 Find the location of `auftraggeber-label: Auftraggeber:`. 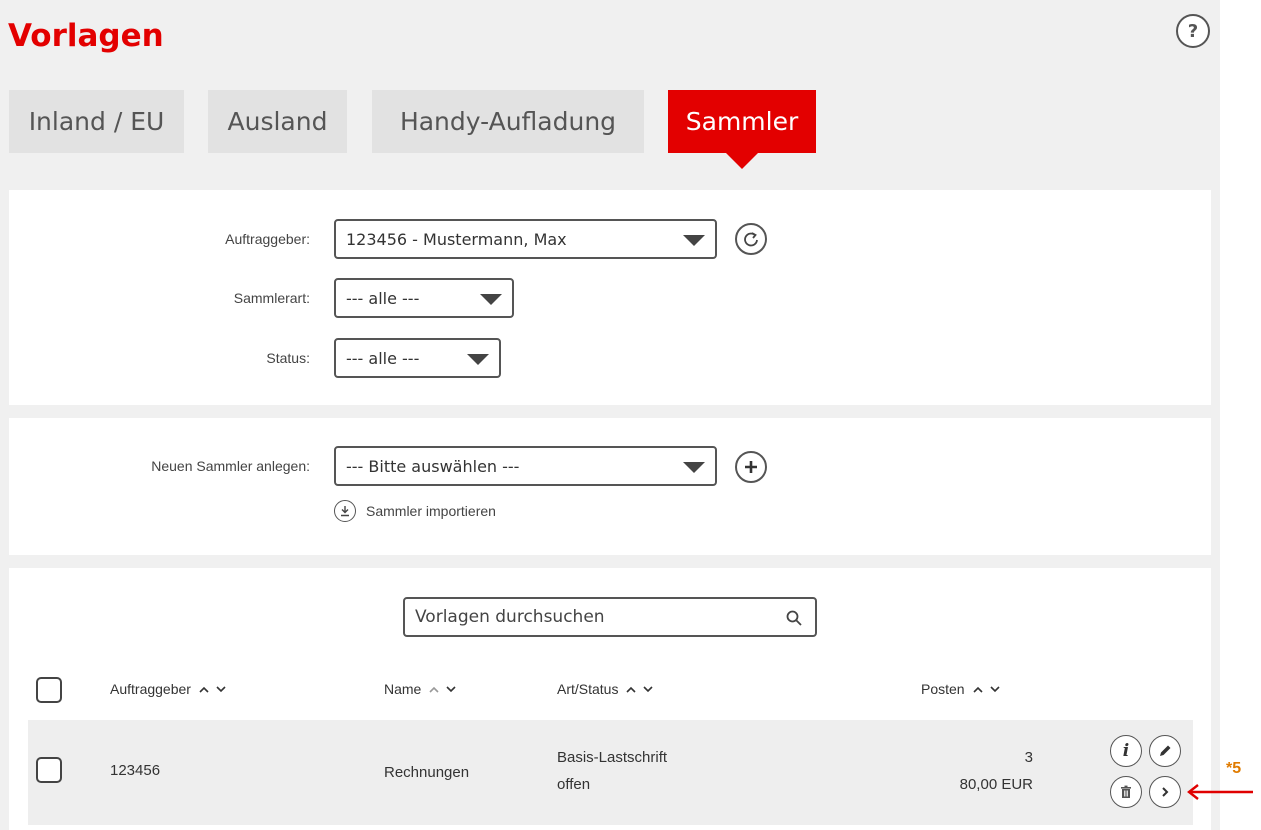

auftraggeber-label: Auftraggeber: is located at coordinates (267, 239).